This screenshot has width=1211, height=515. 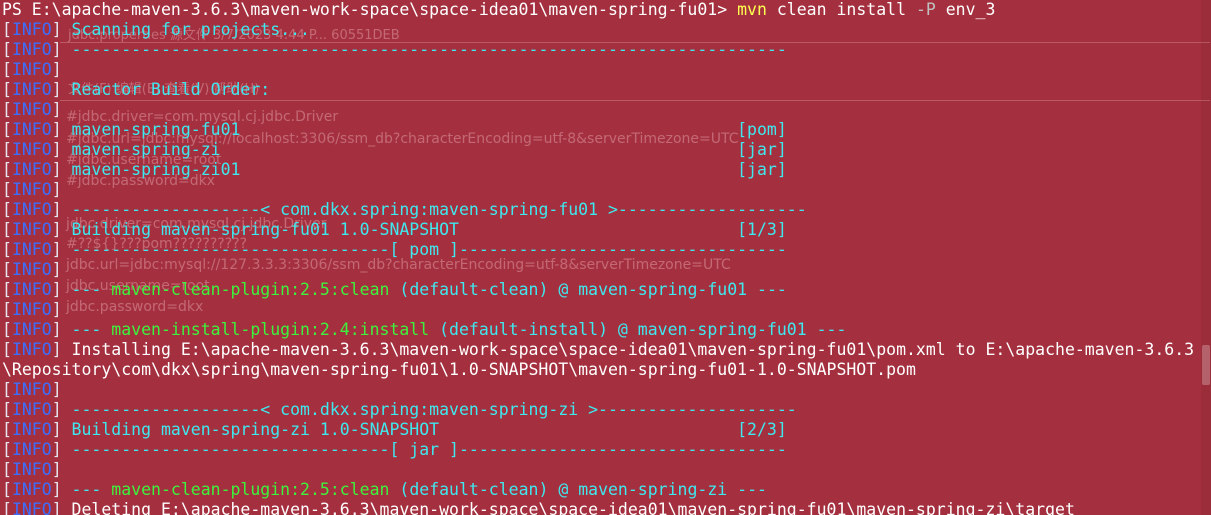 What do you see at coordinates (1206, 365) in the screenshot?
I see `scrollbar-thumb` at bounding box center [1206, 365].